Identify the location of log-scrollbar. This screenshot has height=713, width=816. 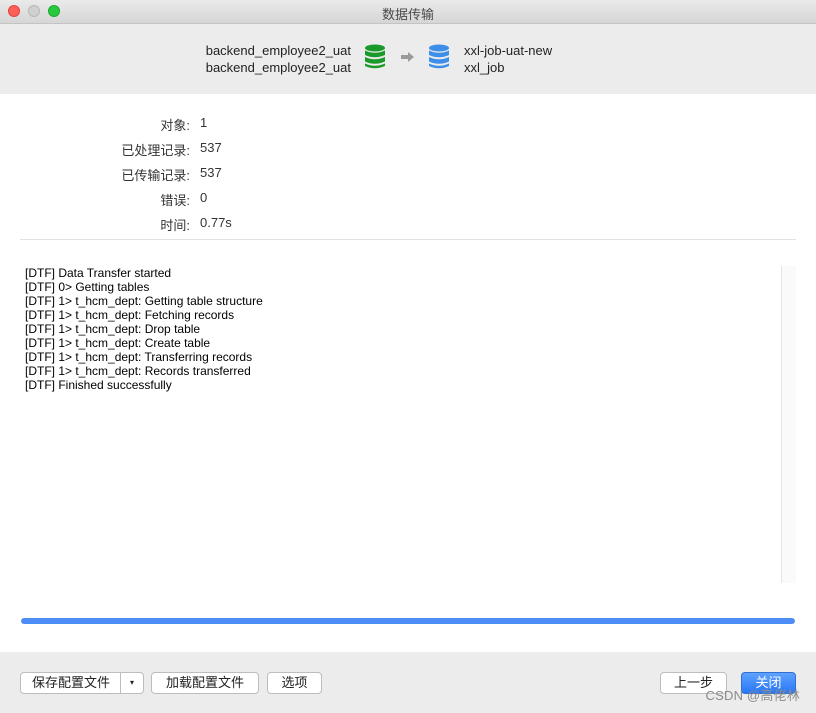
(788, 424).